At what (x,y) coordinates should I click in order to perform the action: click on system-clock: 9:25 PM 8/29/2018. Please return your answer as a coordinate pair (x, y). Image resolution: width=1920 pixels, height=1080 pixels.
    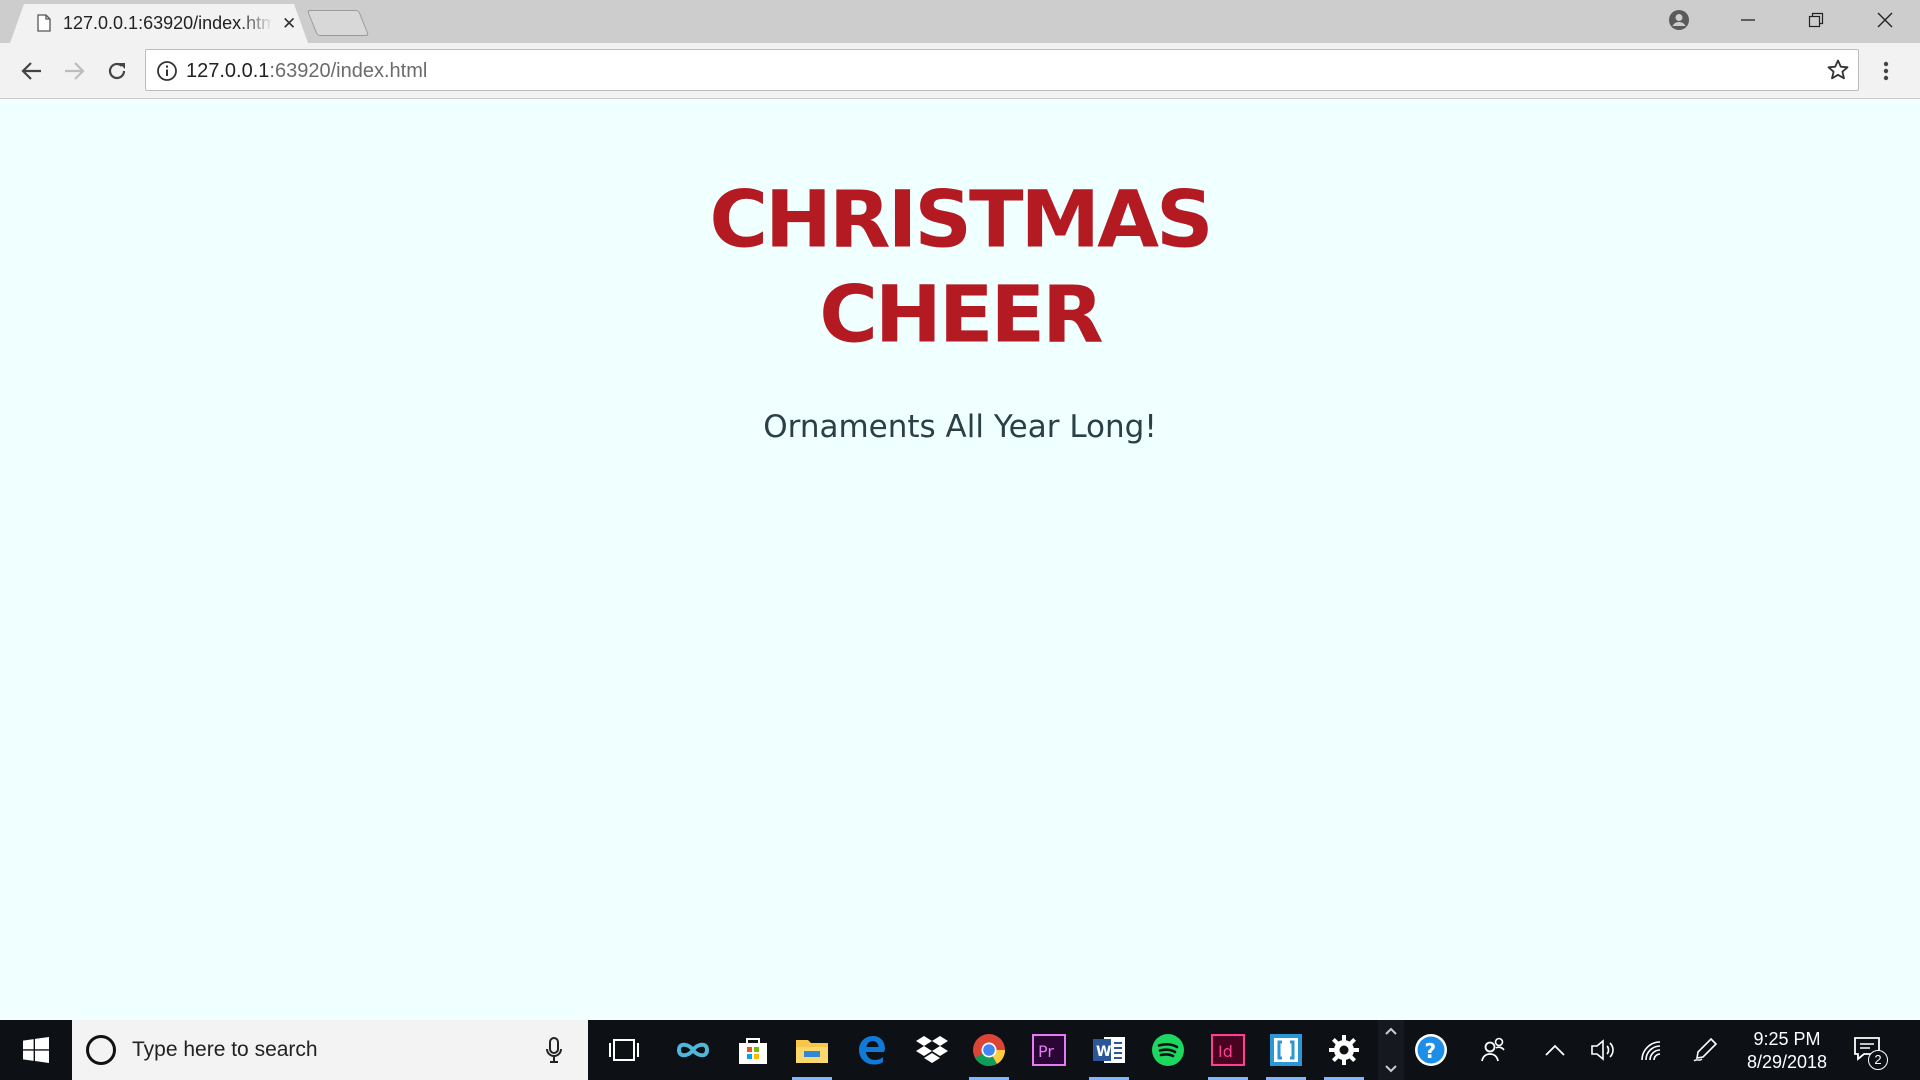
    Looking at the image, I should click on (1787, 1051).